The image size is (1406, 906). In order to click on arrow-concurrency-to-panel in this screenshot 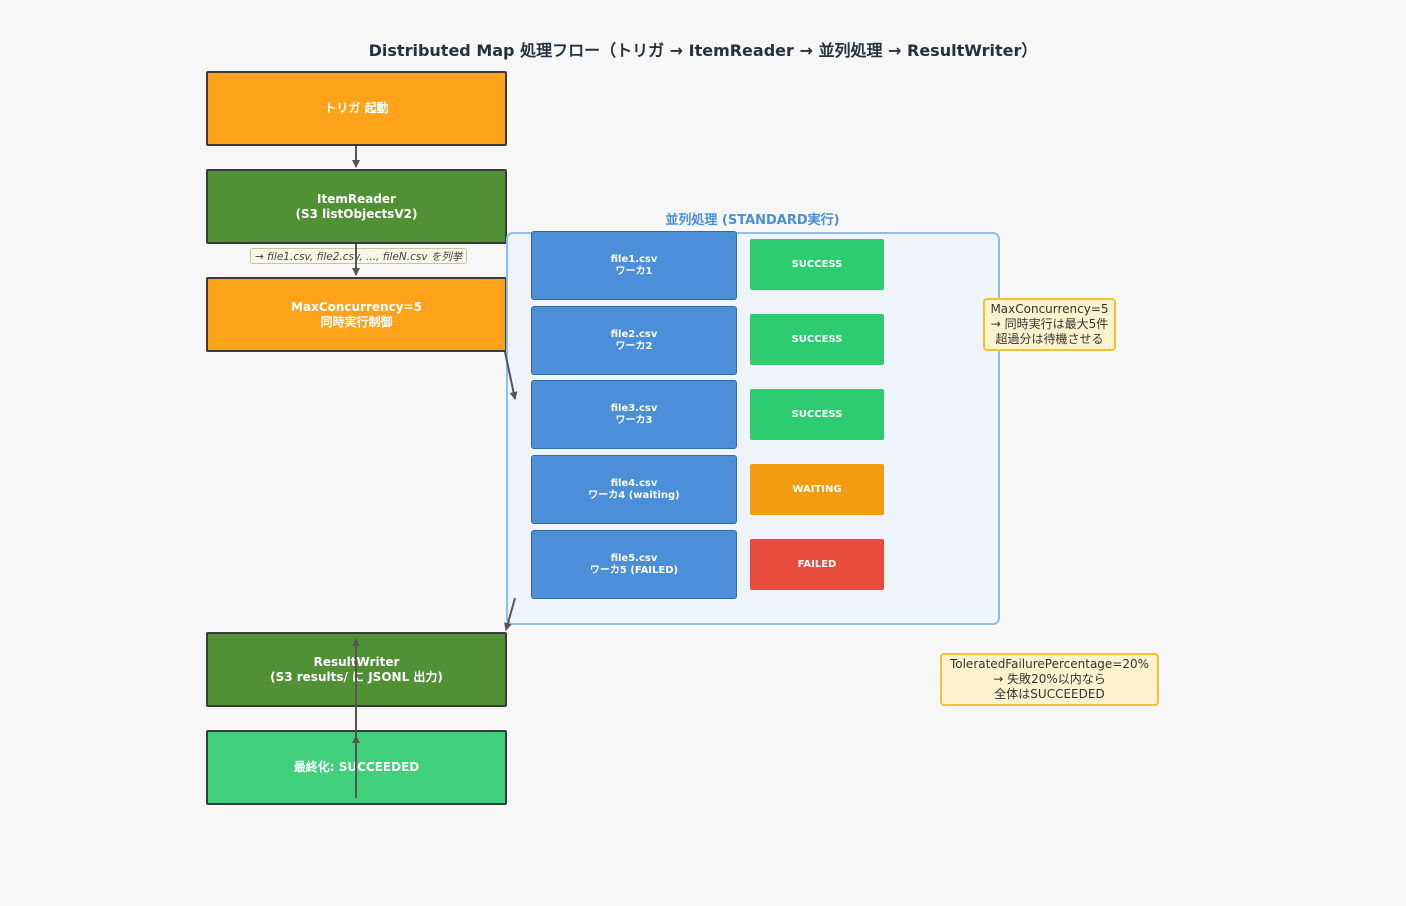, I will do `click(511, 375)`.